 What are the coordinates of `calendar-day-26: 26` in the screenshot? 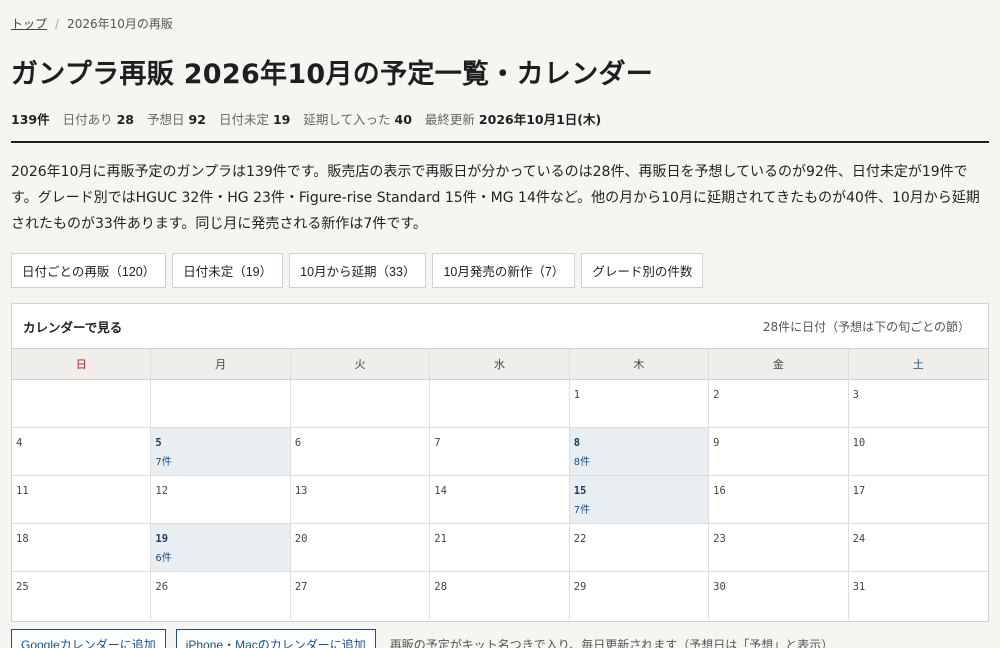 It's located at (221, 596).